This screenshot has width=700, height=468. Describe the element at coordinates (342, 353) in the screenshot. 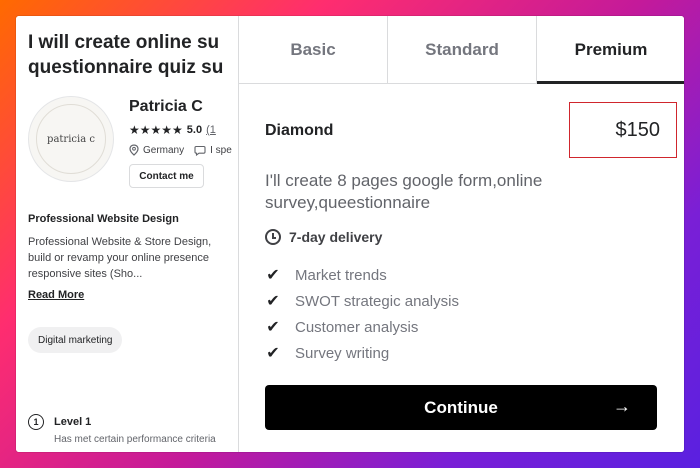

I see `feature-label: Survey writing` at that location.